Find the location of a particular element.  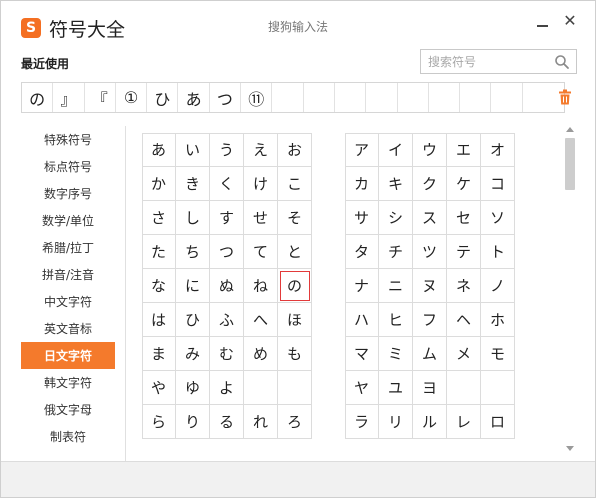

katakana-cell: ノ is located at coordinates (498, 286).